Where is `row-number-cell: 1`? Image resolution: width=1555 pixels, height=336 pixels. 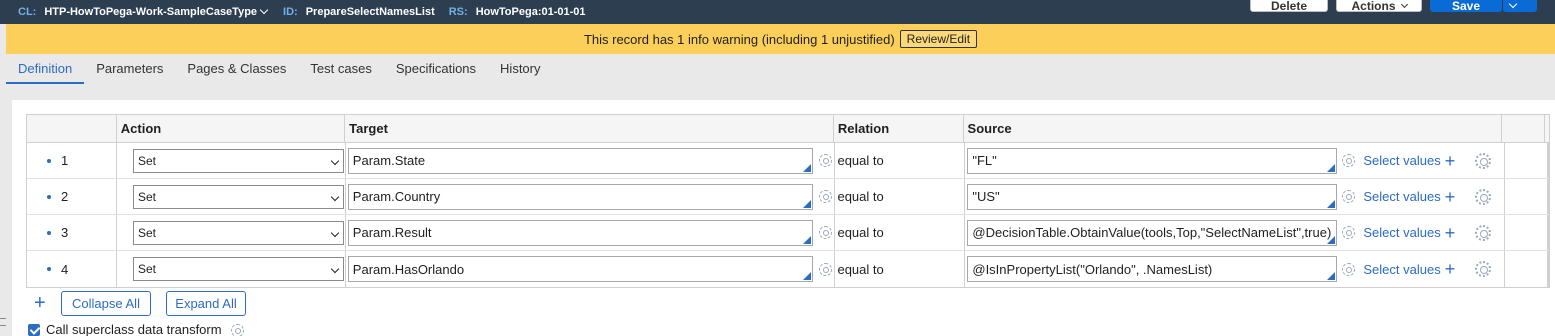
row-number-cell: 1 is located at coordinates (72, 160).